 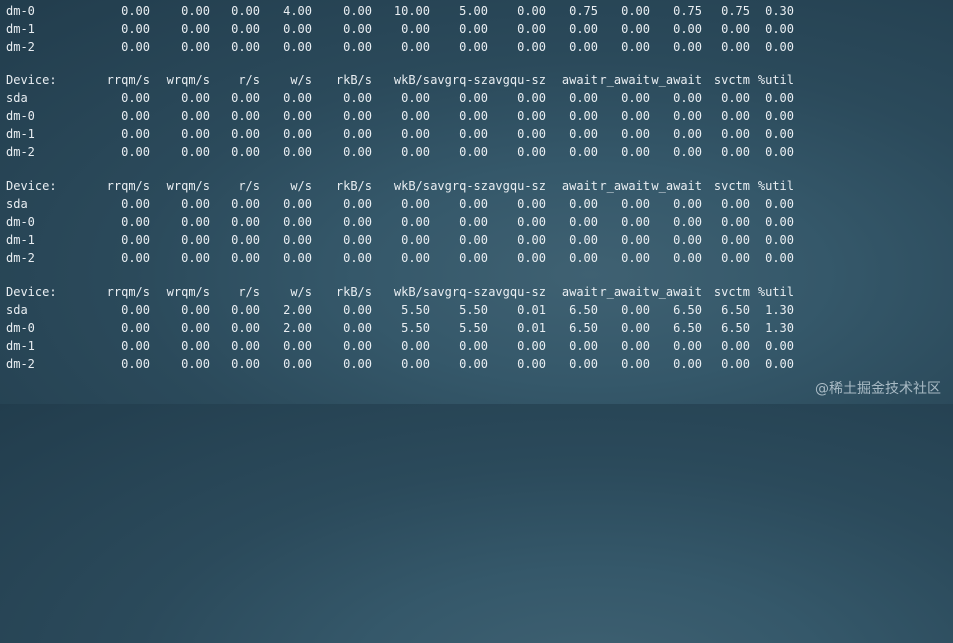 What do you see at coordinates (411, 11) in the screenshot?
I see `value-cell: 10.00` at bounding box center [411, 11].